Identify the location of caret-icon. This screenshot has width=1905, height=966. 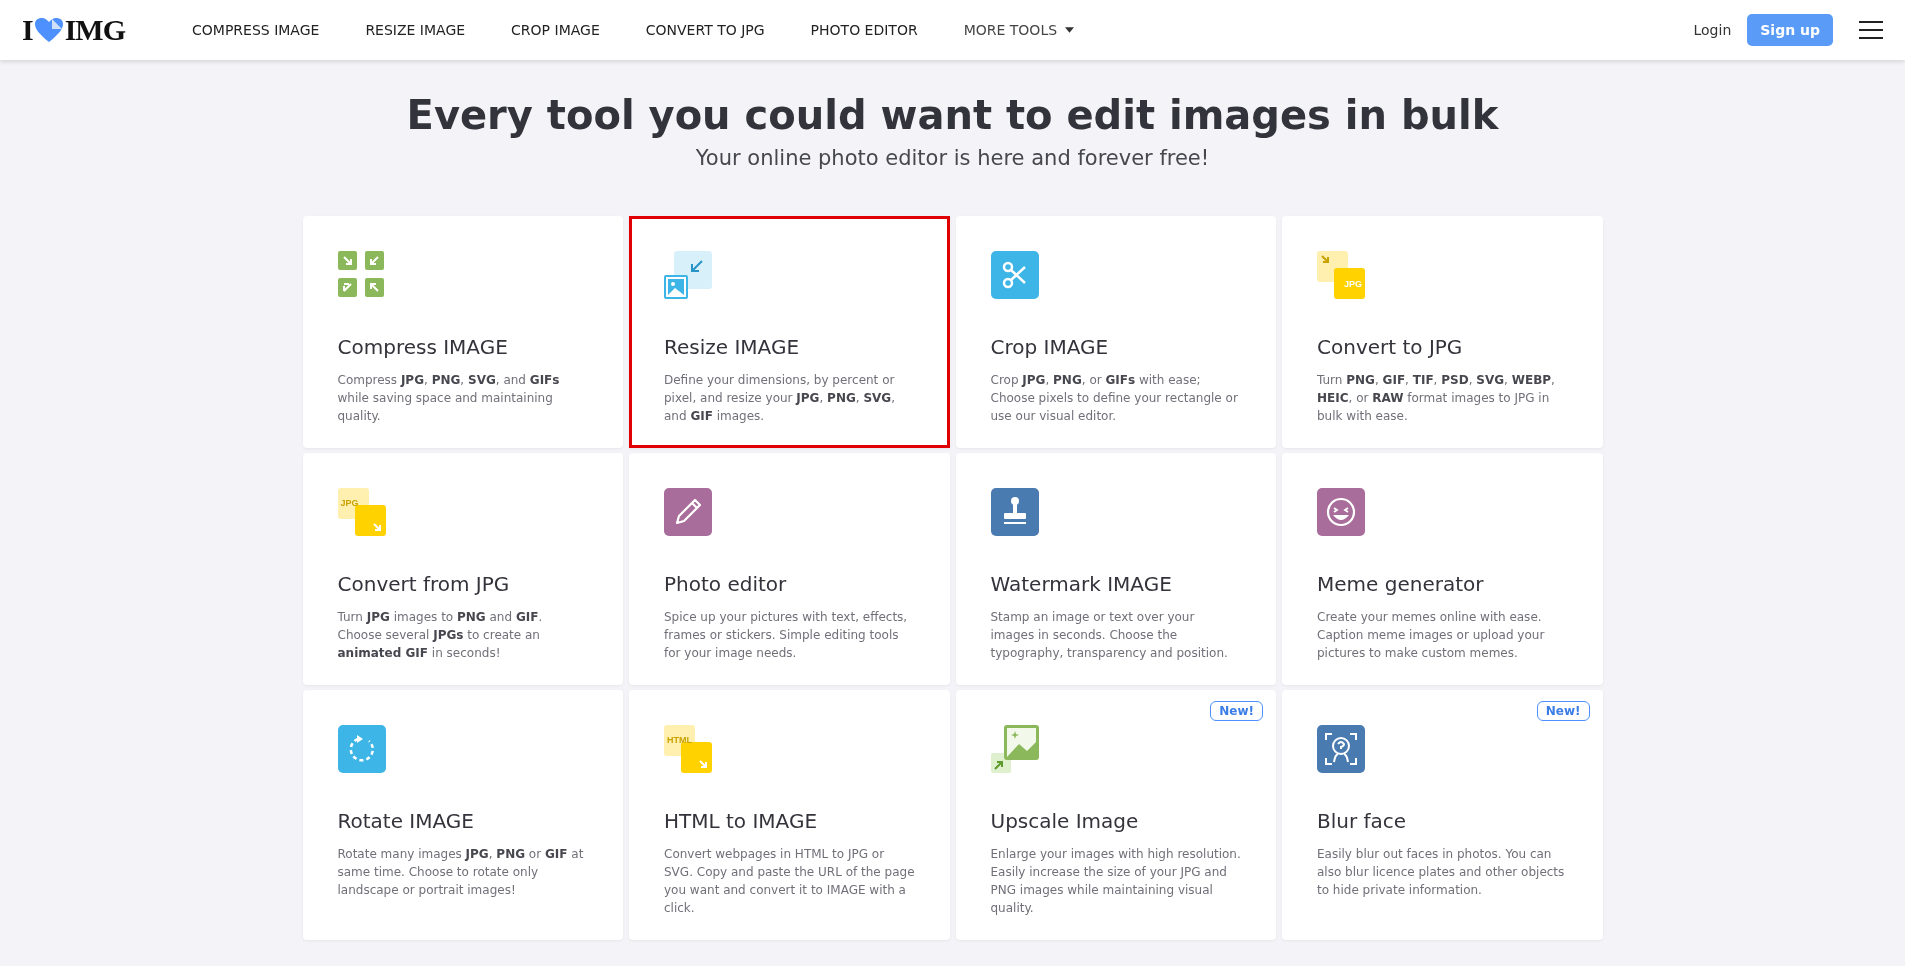
(1070, 30).